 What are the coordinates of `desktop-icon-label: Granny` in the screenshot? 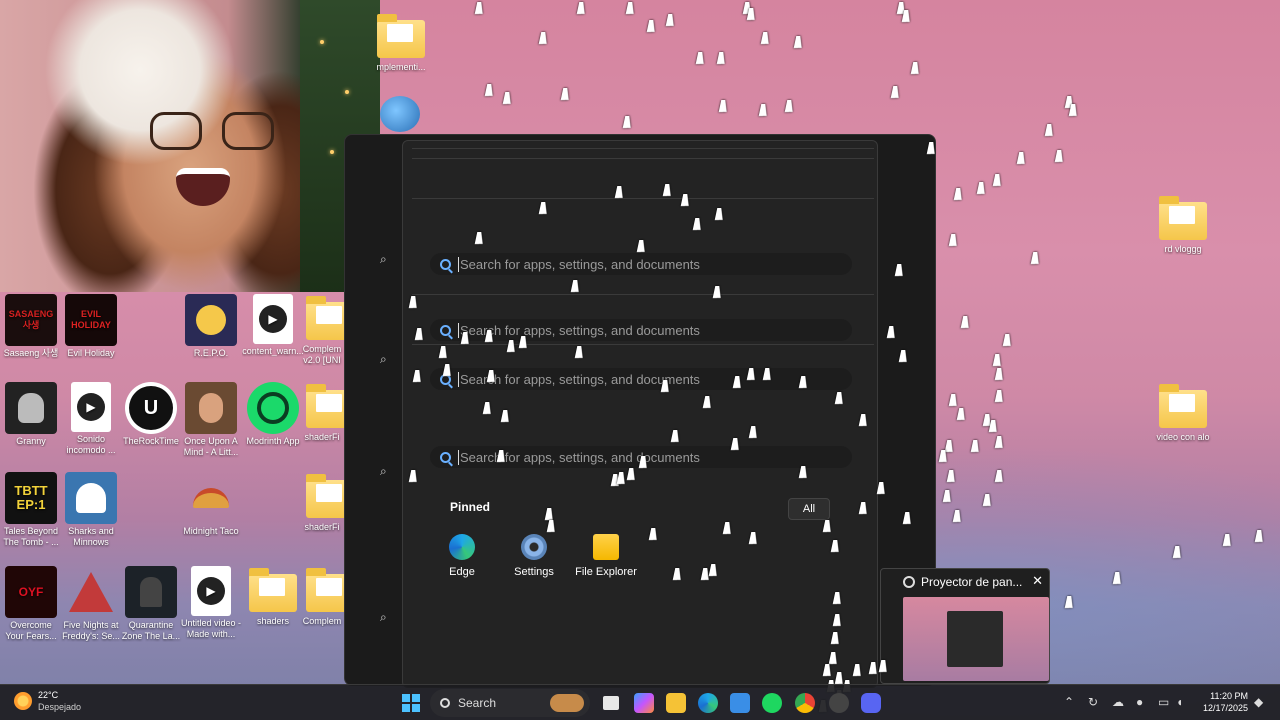 It's located at (31, 441).